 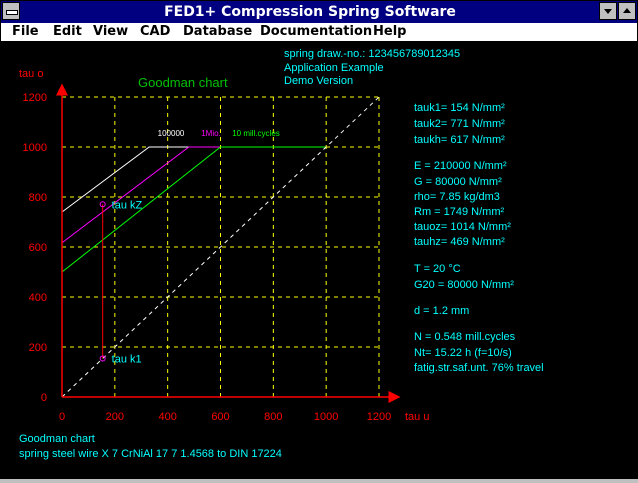 I want to click on y-tick-label: 1200, so click(x=35, y=98).